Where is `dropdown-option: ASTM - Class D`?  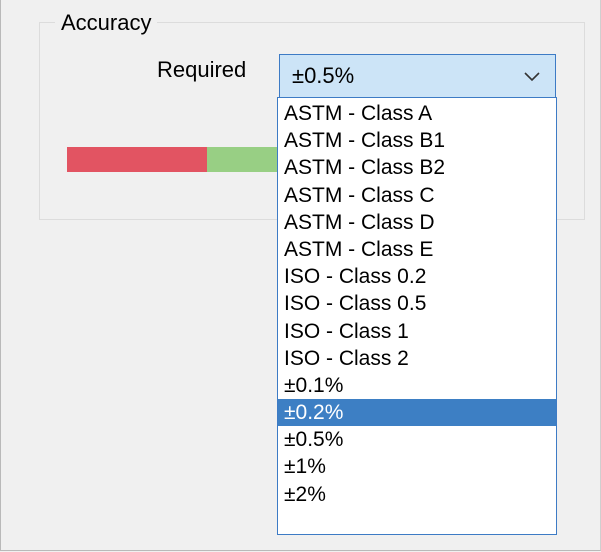 dropdown-option: ASTM - Class D is located at coordinates (417, 222).